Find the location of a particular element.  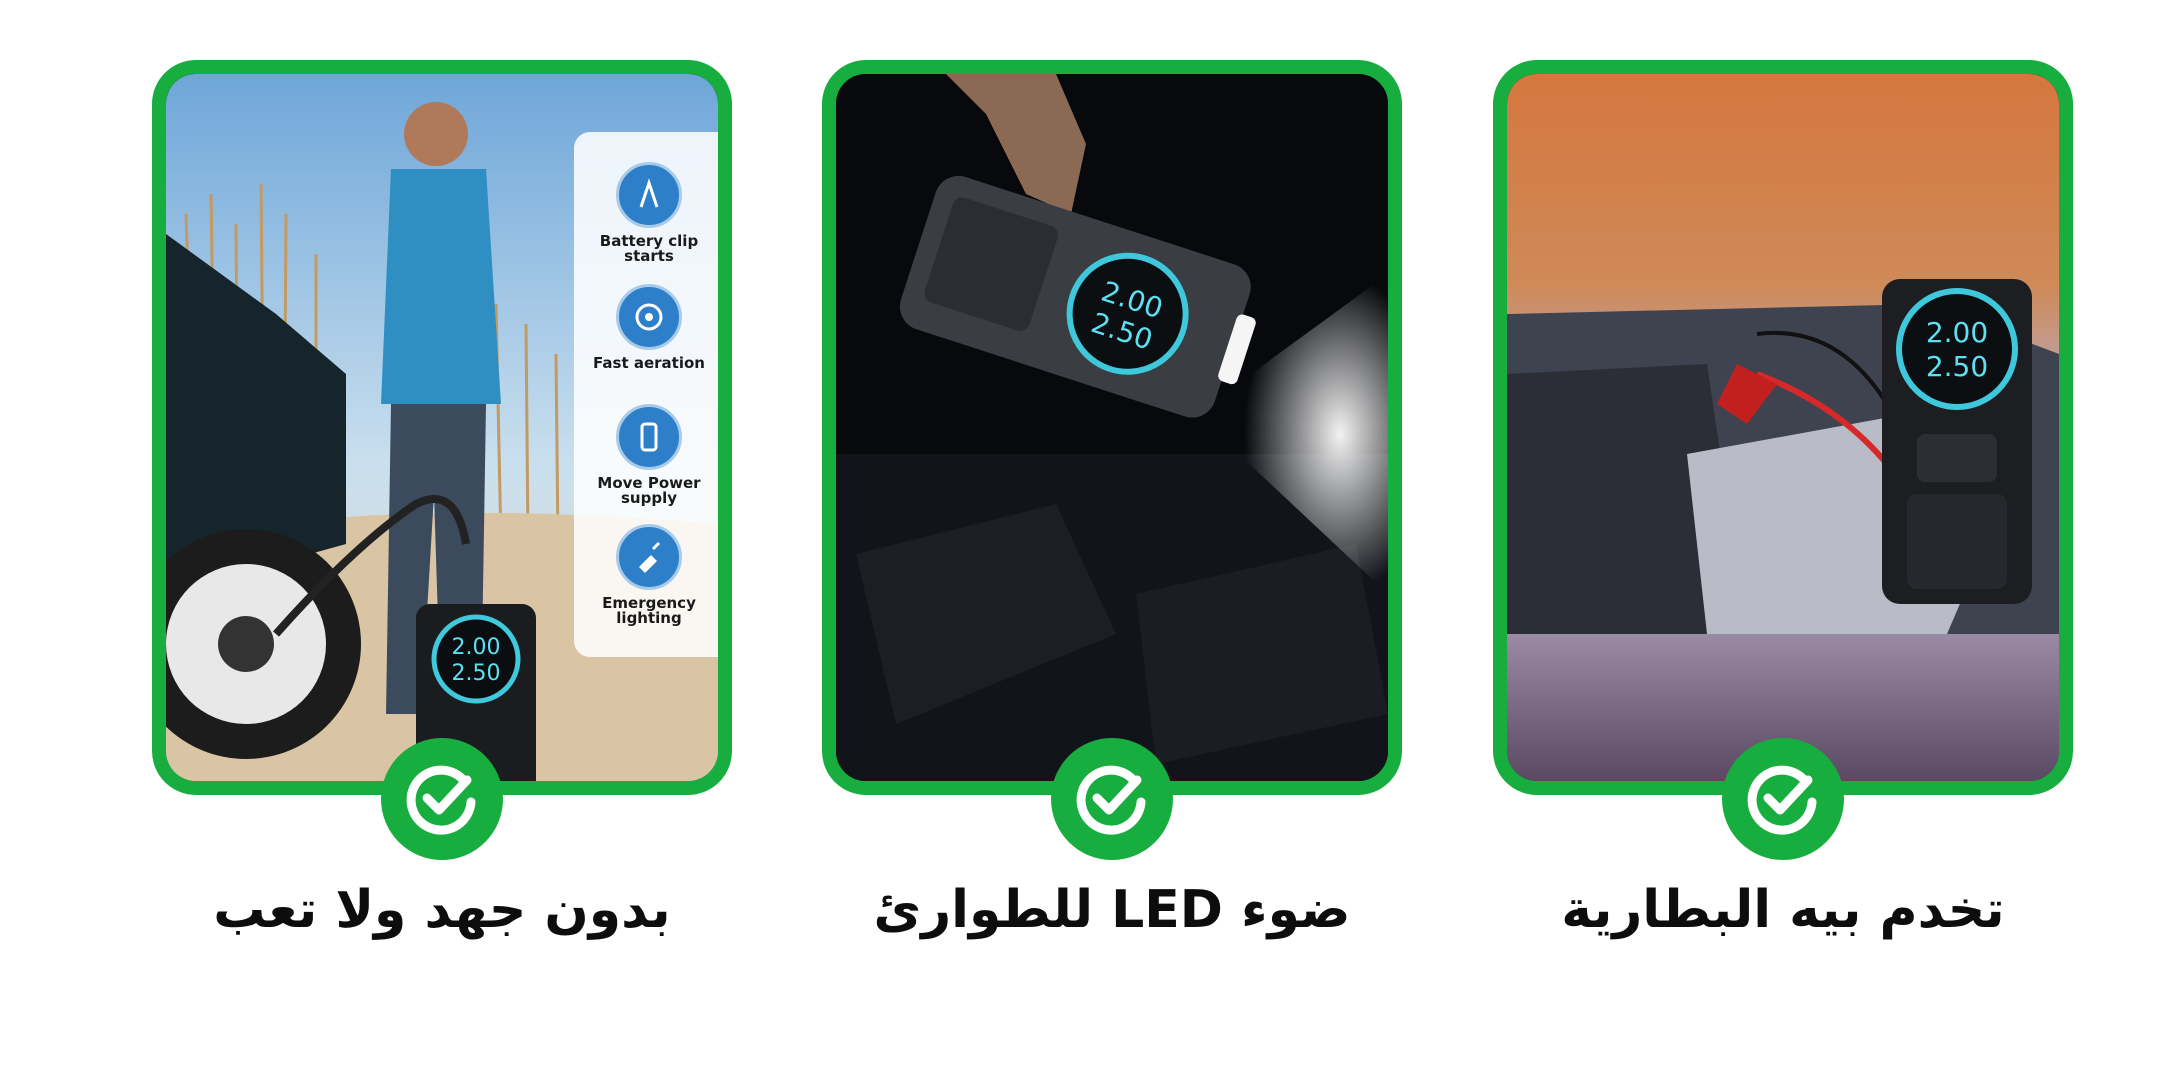

caption-led-light: ضوء LED للطوارئ is located at coordinates (1112, 910).